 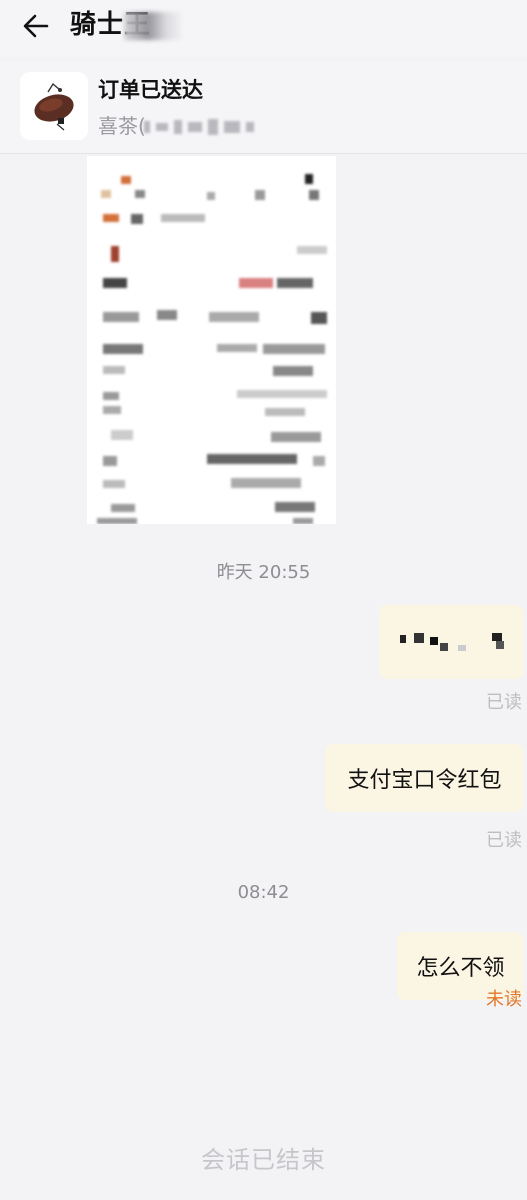 I want to click on message-bubble: 支付宝口令红包, so click(x=424, y=778).